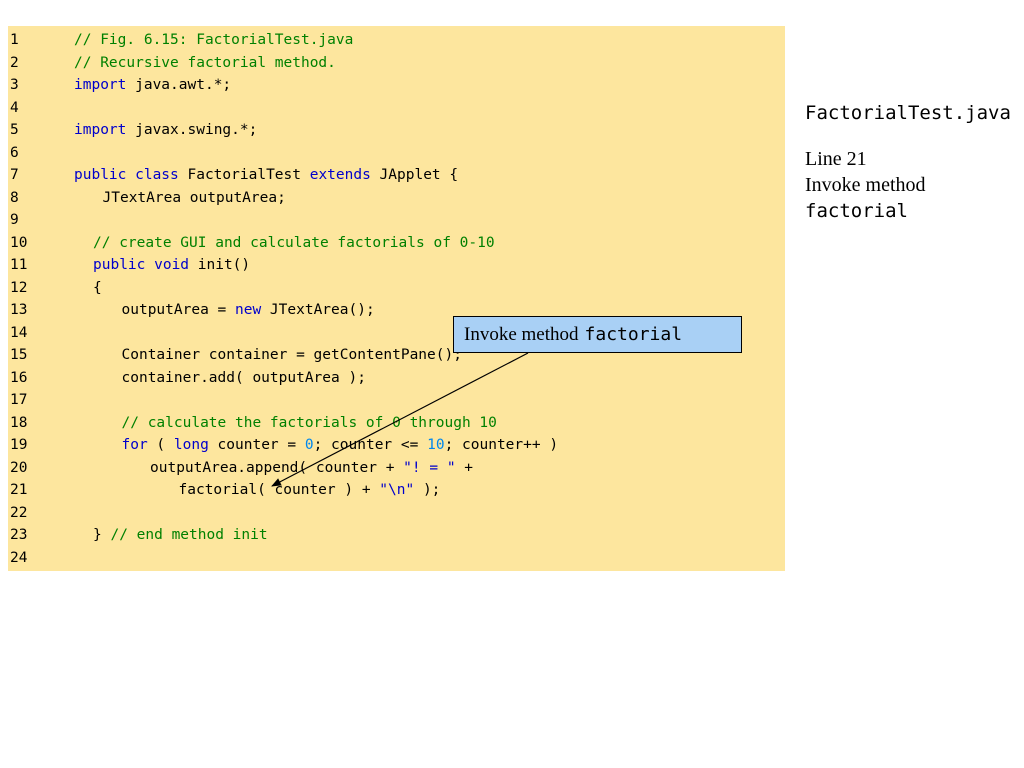 This screenshot has width=1024, height=768. Describe the element at coordinates (14, 62) in the screenshot. I see `line-number: 2` at that location.